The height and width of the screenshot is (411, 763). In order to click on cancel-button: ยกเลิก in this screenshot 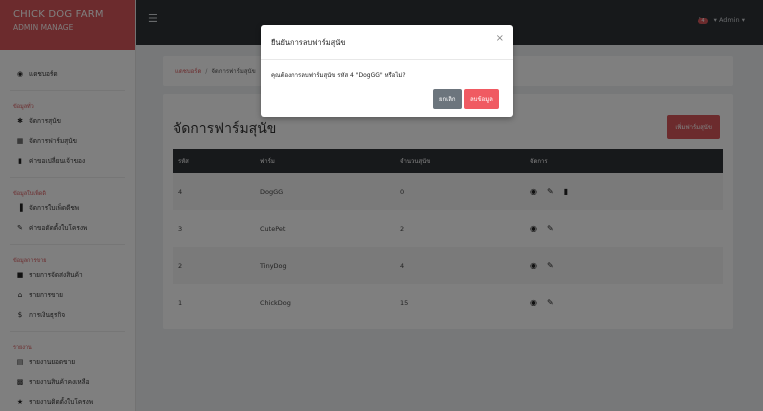, I will do `click(447, 99)`.